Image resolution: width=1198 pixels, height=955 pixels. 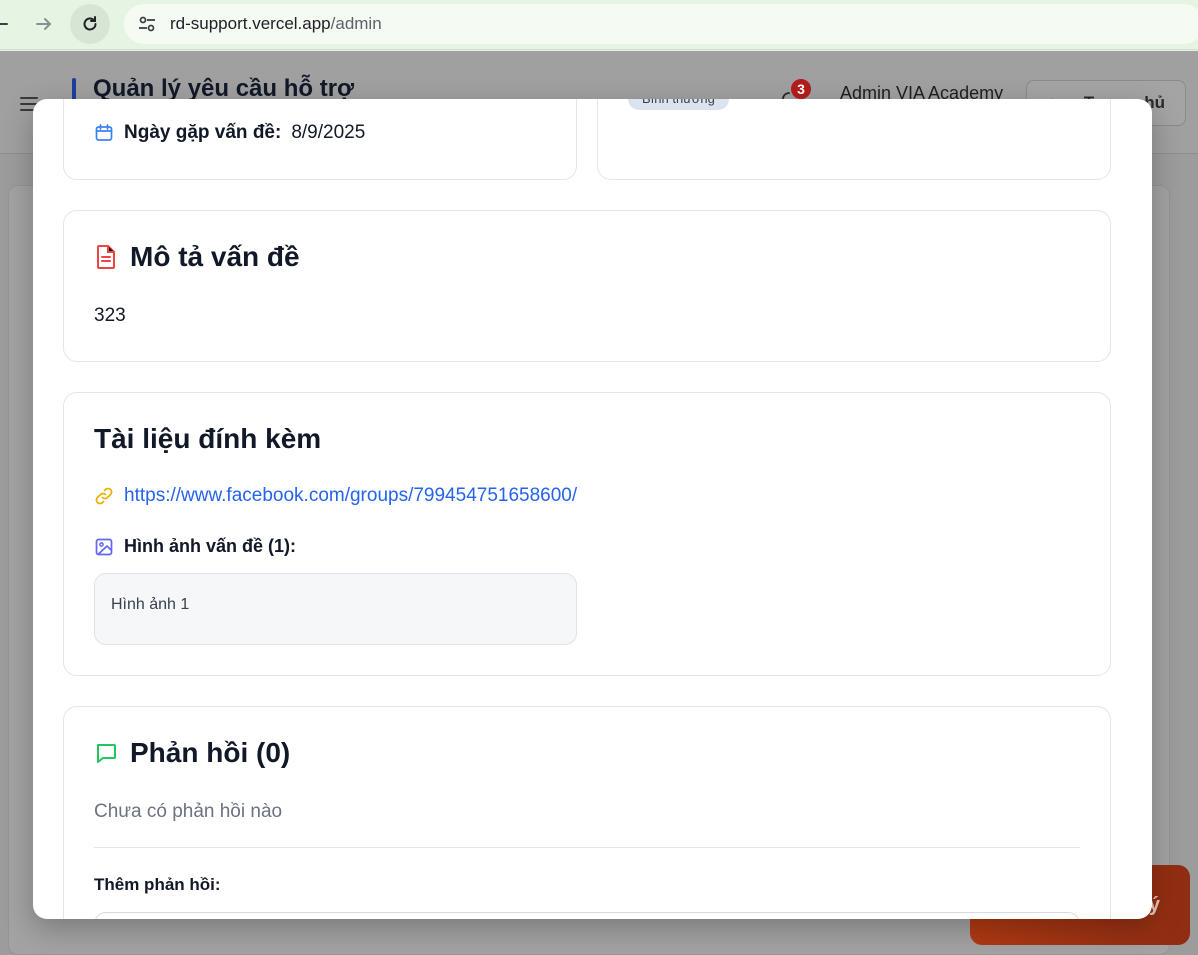 What do you see at coordinates (661, 24) in the screenshot?
I see `address-bar: rd-support.vercel.app/admin` at bounding box center [661, 24].